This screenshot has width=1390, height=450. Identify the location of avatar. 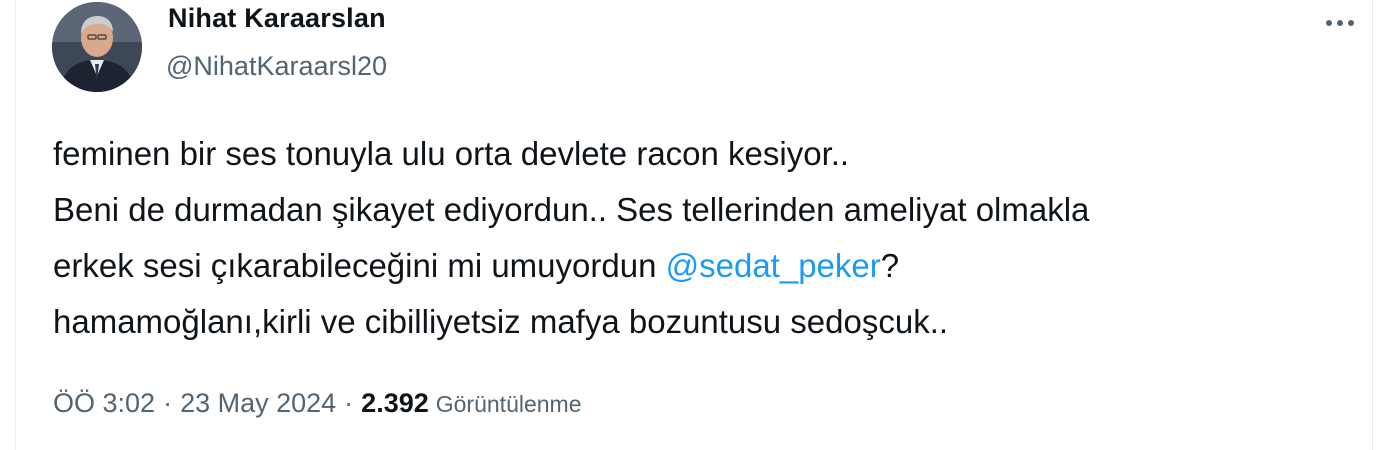
(97, 47).